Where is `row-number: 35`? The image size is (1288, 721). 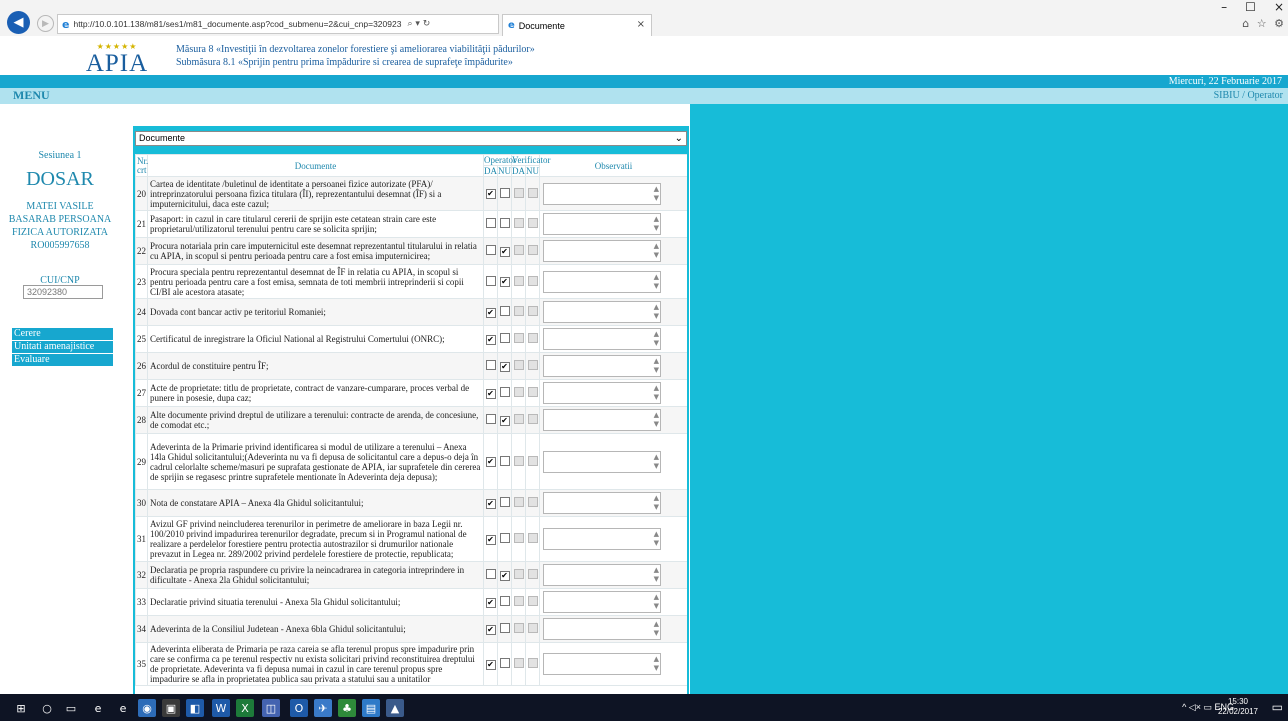 row-number: 35 is located at coordinates (141, 664).